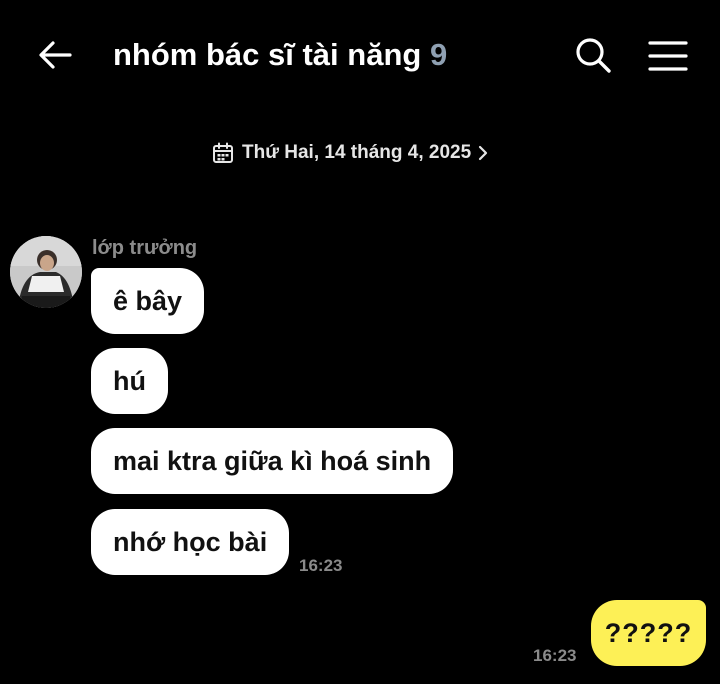  Describe the element at coordinates (272, 461) in the screenshot. I see `message-bubble: mai ktra giữa kì hoá sinh` at that location.